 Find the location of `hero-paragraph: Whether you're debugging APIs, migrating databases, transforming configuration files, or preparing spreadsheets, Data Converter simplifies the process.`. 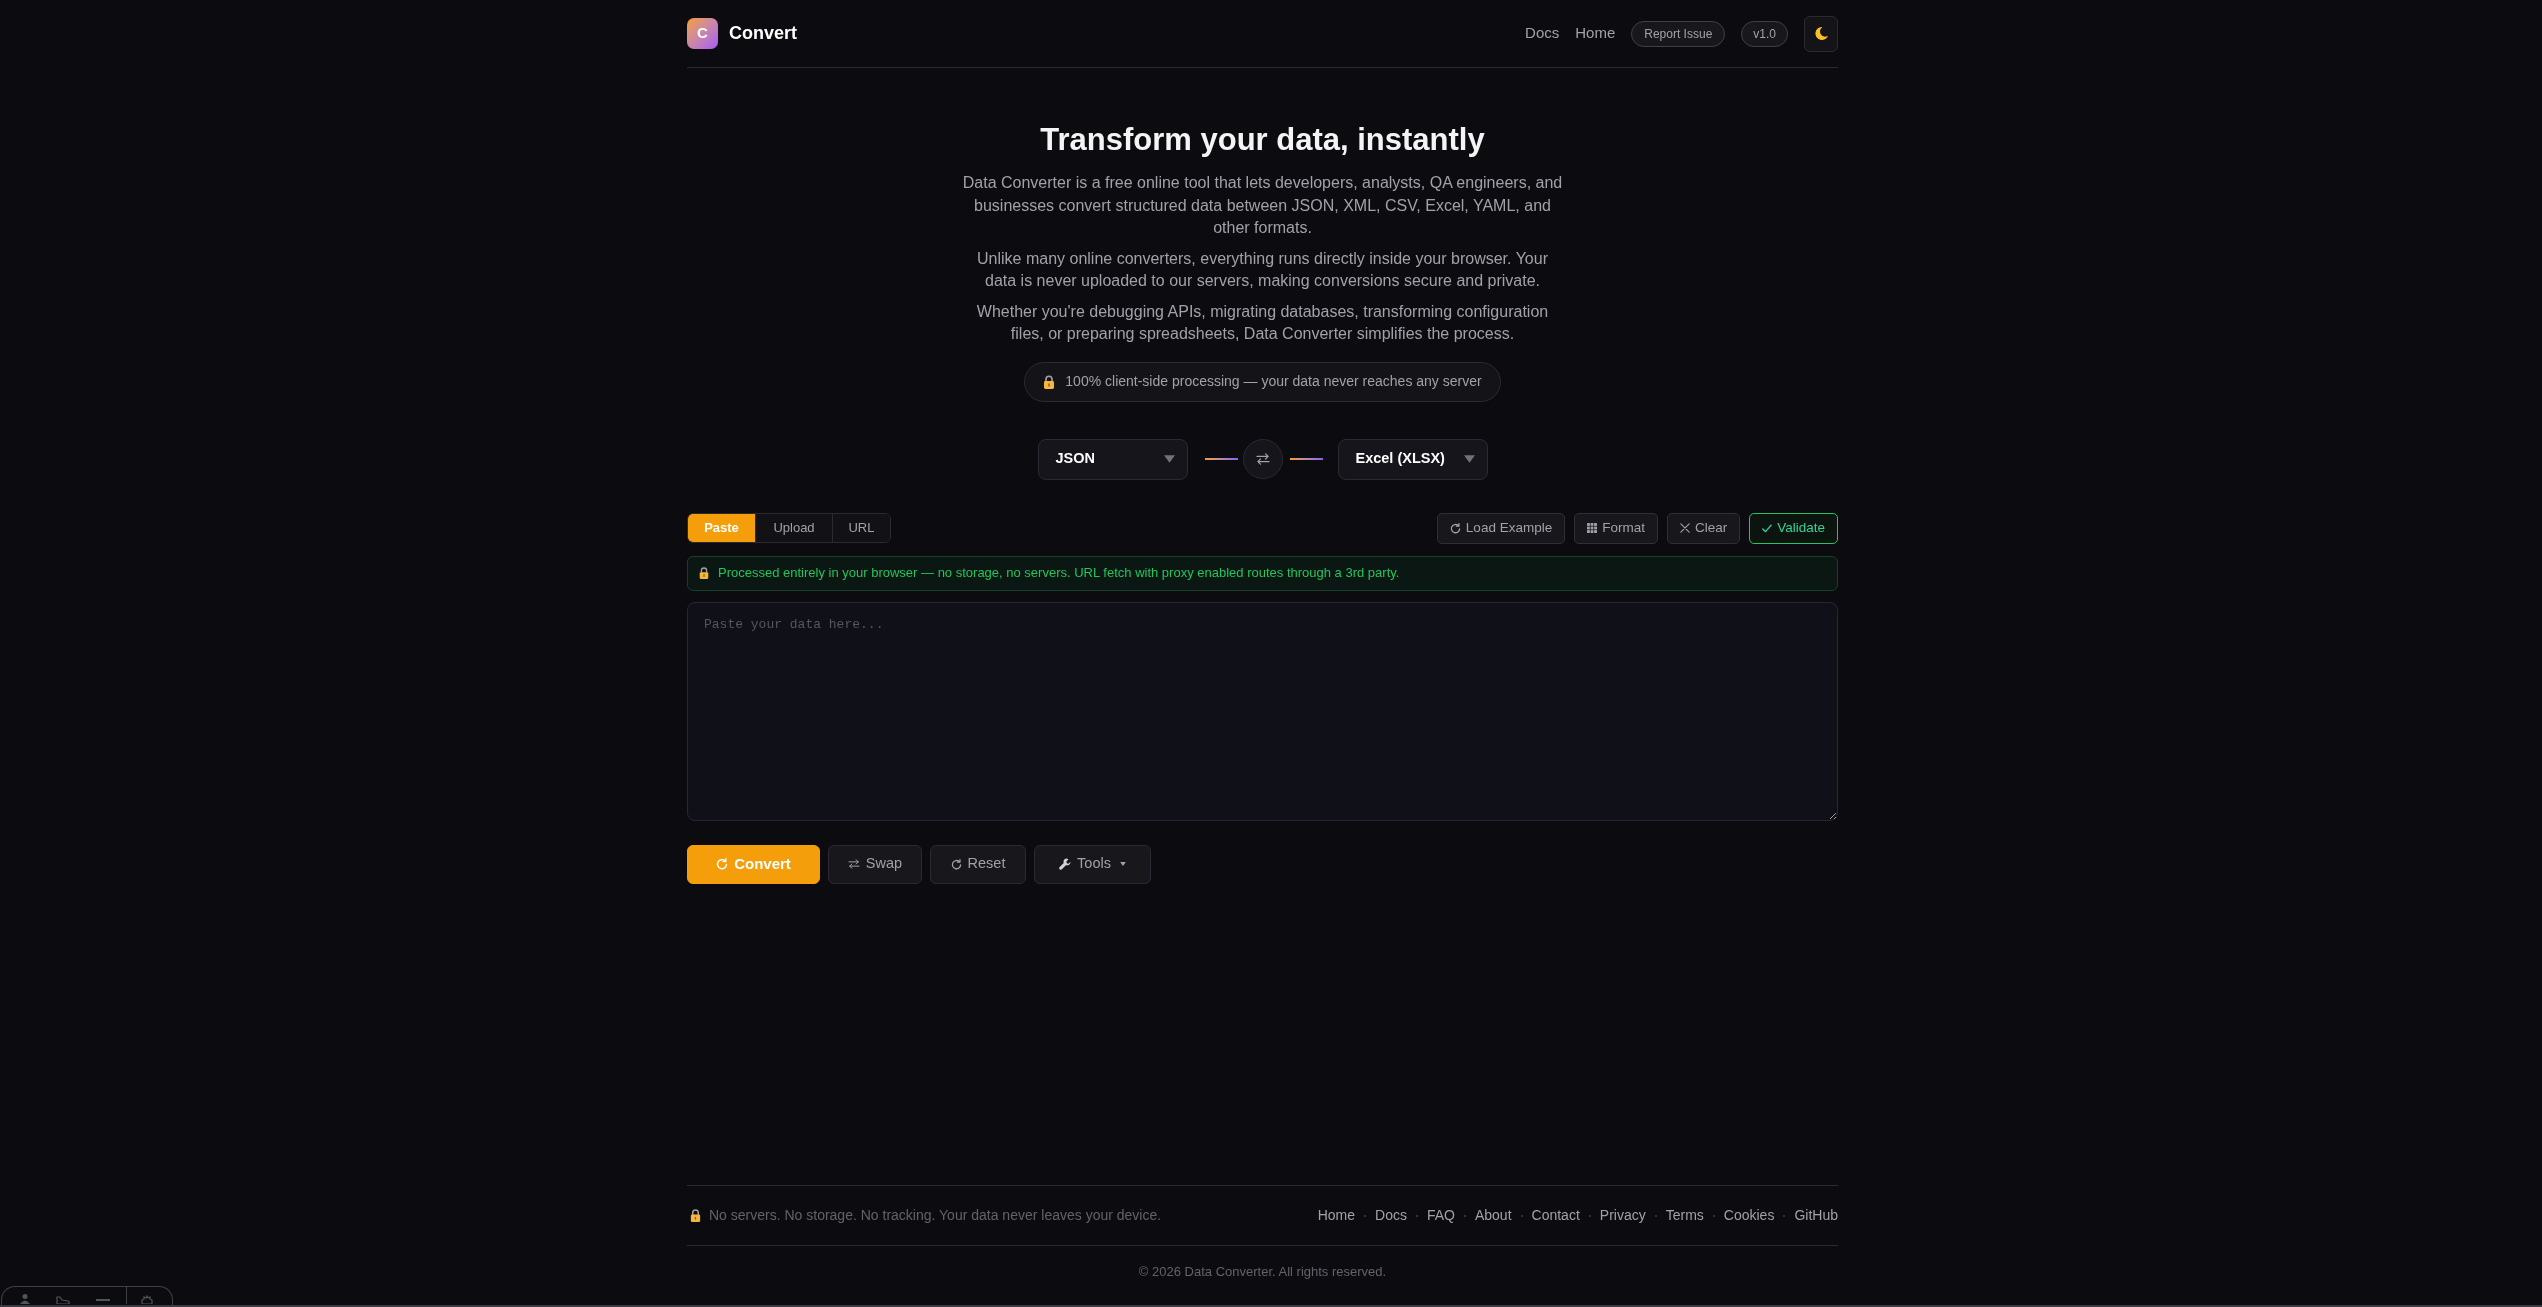

hero-paragraph: Whether you're debugging APIs, migrating databases, transforming configuration files, or preparing spreadsheets, Data Converter simplifies the process. is located at coordinates (1262, 322).